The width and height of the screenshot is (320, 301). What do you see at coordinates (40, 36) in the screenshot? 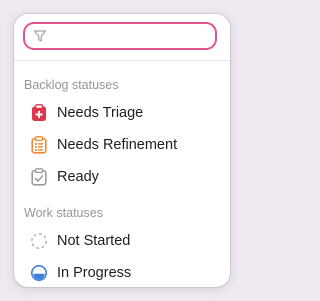
I see `filter-icon` at bounding box center [40, 36].